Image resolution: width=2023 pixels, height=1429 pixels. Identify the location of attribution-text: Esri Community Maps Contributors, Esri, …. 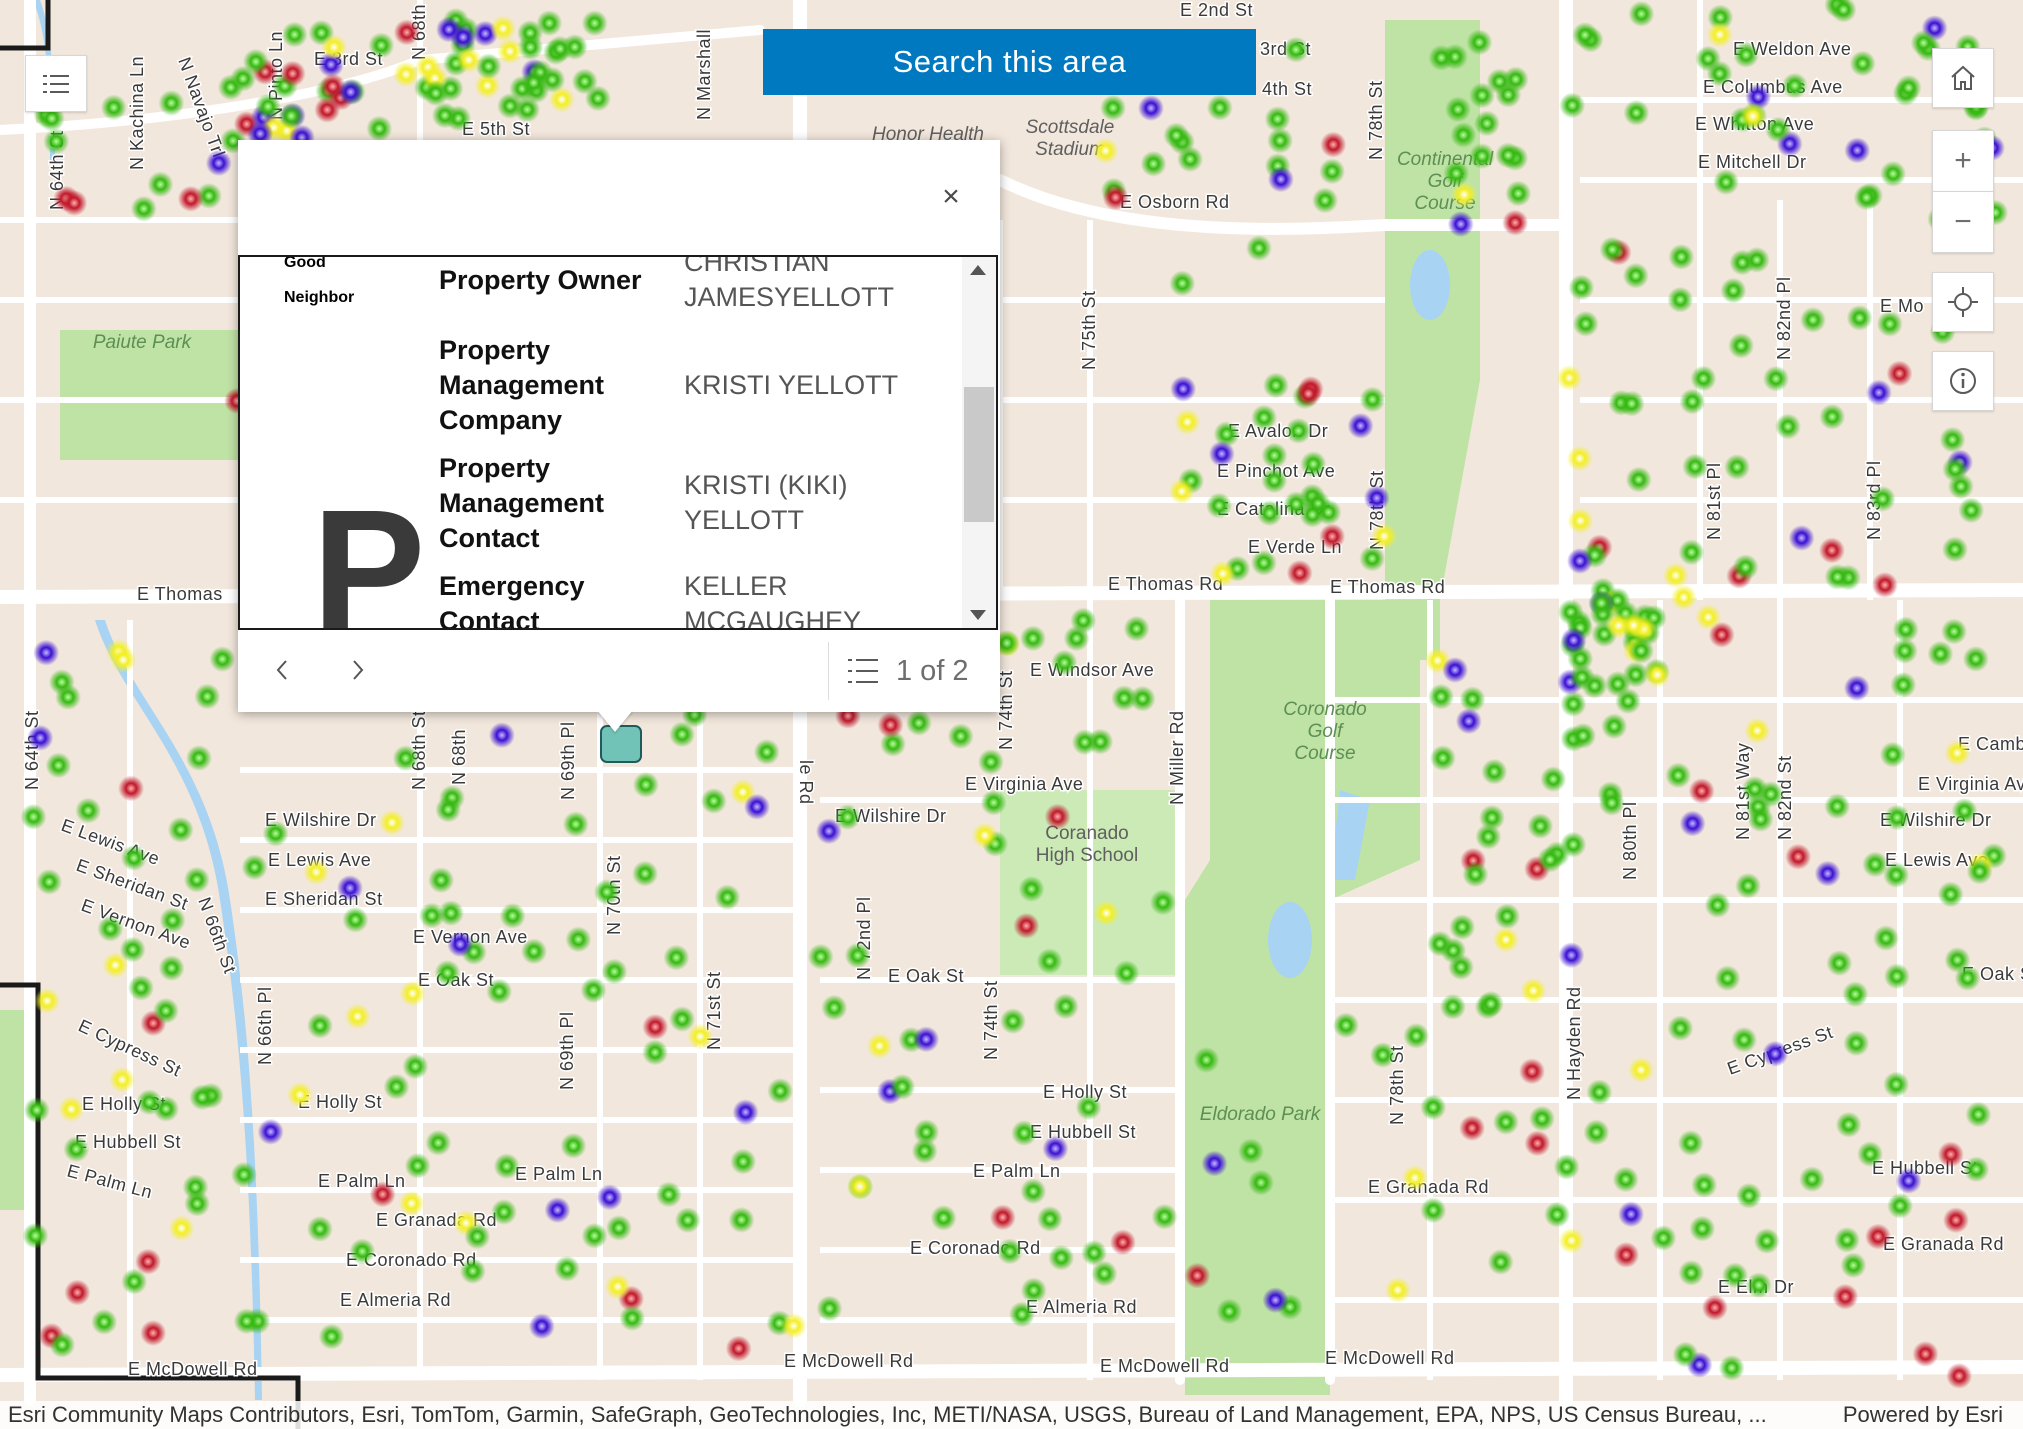
(887, 1415).